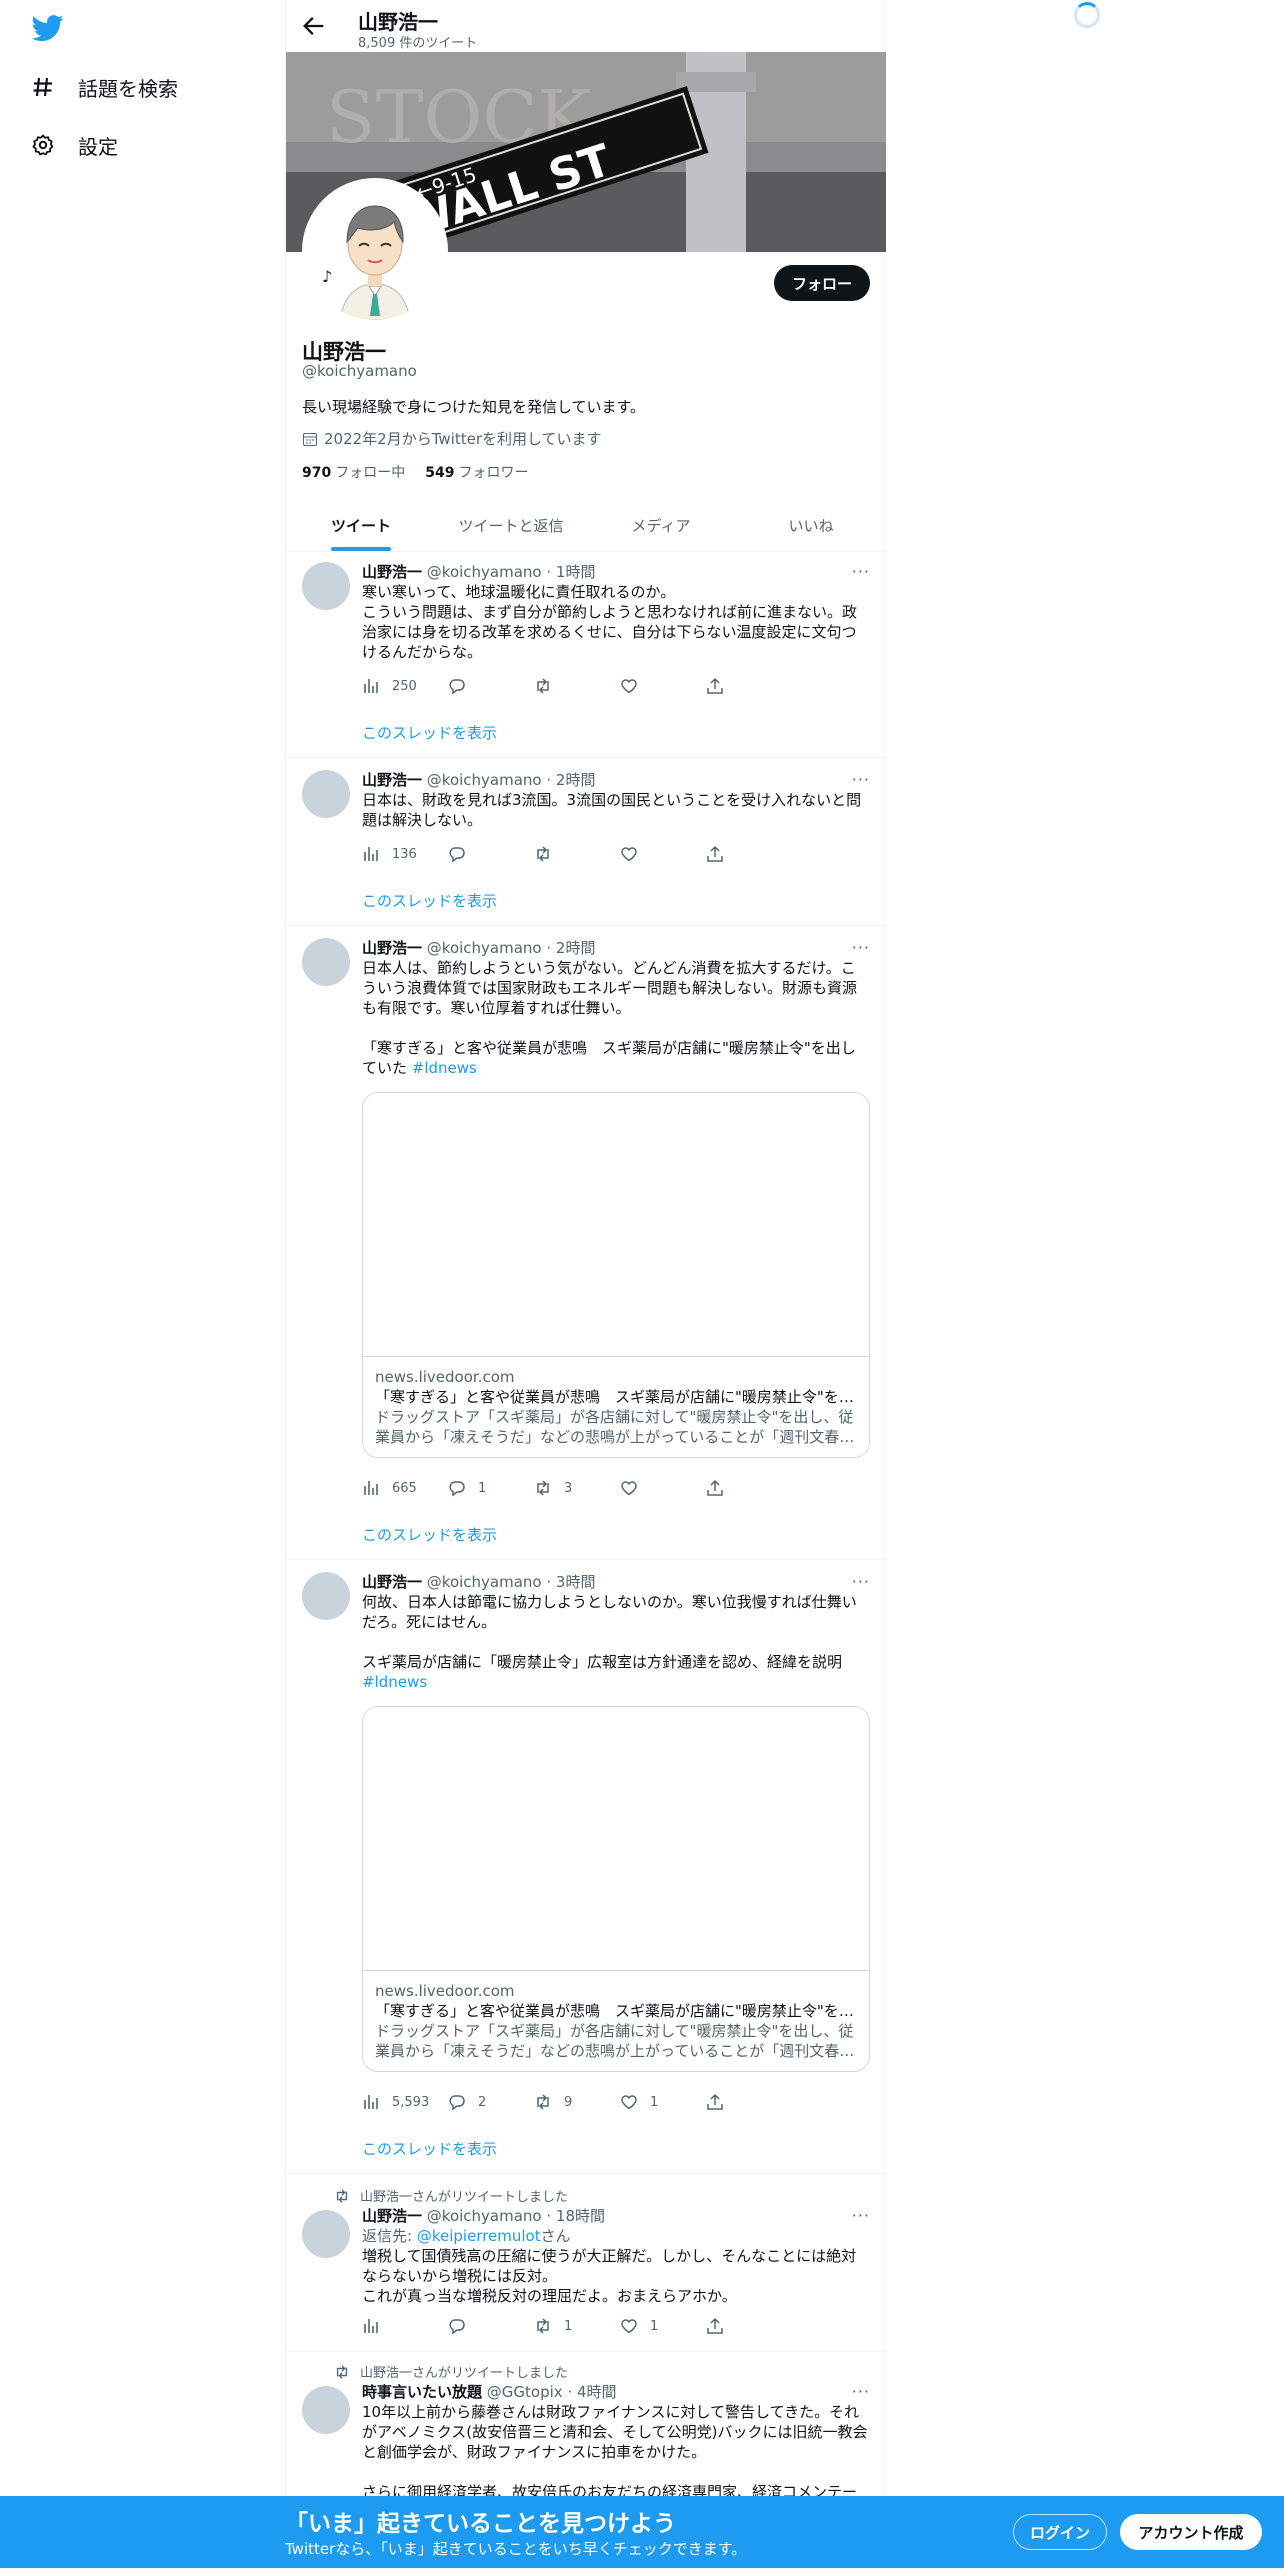 The height and width of the screenshot is (2568, 1284). What do you see at coordinates (525, 2392) in the screenshot?
I see `tweet-author-handle: @GGtopix` at bounding box center [525, 2392].